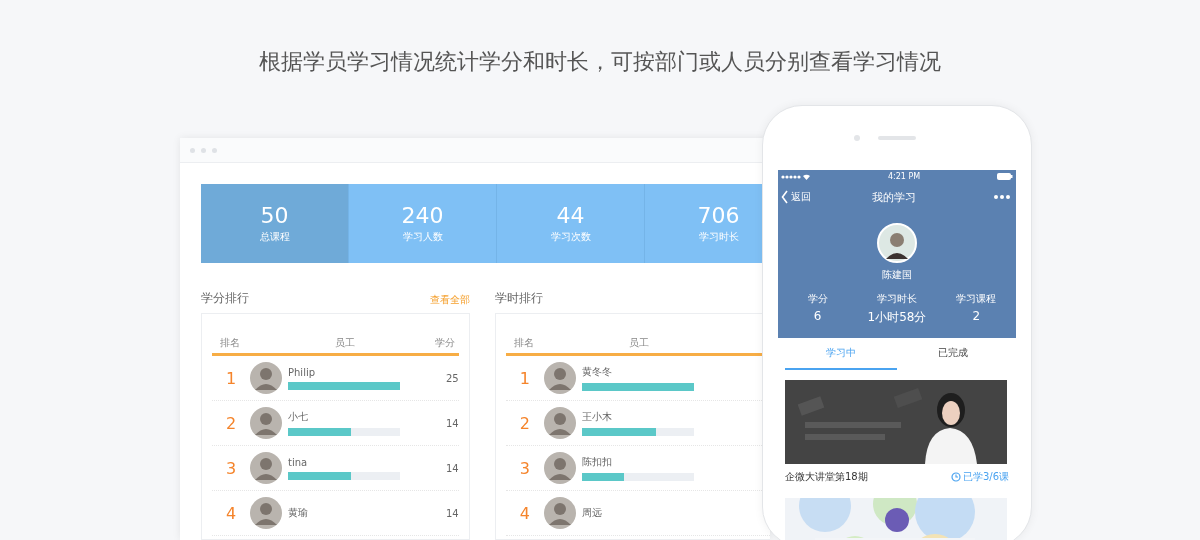  What do you see at coordinates (796, 176) in the screenshot?
I see `signal-icon` at bounding box center [796, 176].